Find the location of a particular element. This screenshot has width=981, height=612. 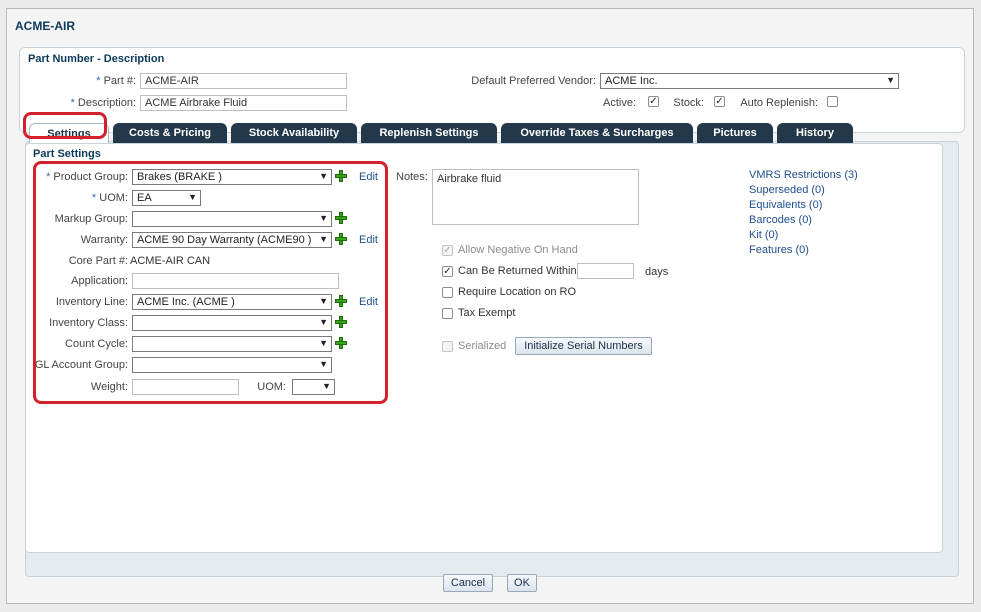

superseded-link: Superseded (0) is located at coordinates (787, 190).